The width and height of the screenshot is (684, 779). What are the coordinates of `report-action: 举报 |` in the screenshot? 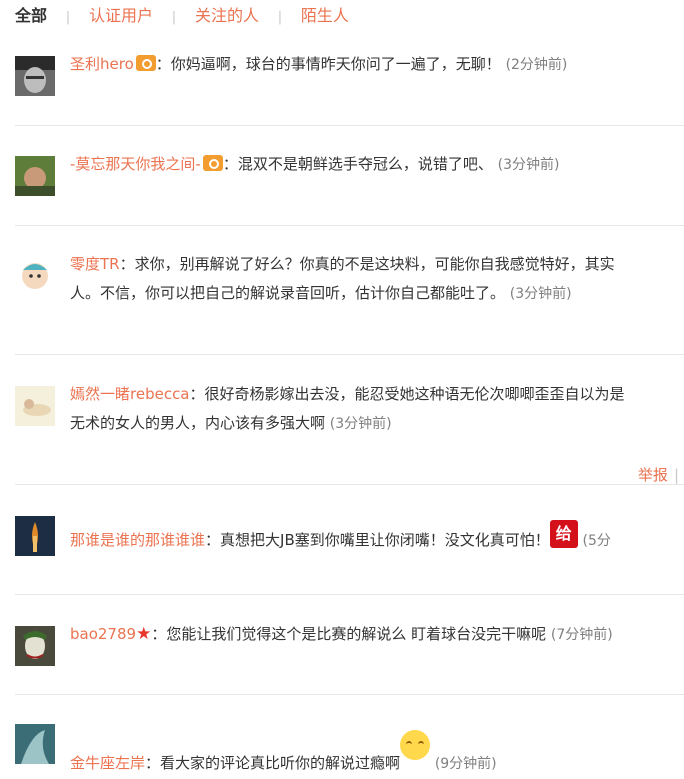 It's located at (658, 474).